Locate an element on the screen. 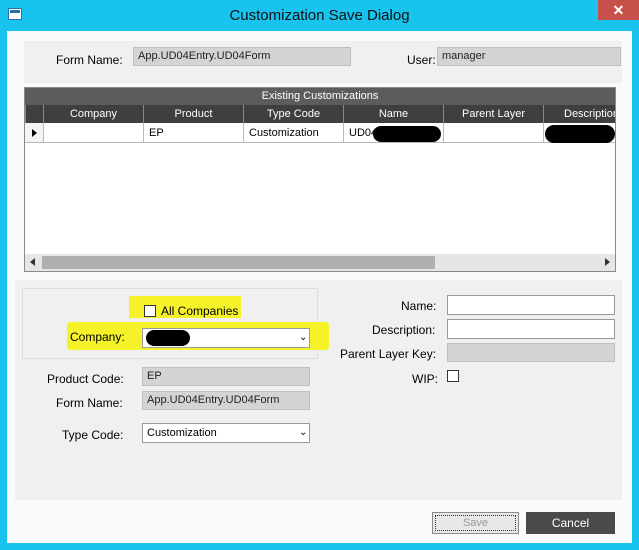  cell-parent-layer is located at coordinates (493, 133).